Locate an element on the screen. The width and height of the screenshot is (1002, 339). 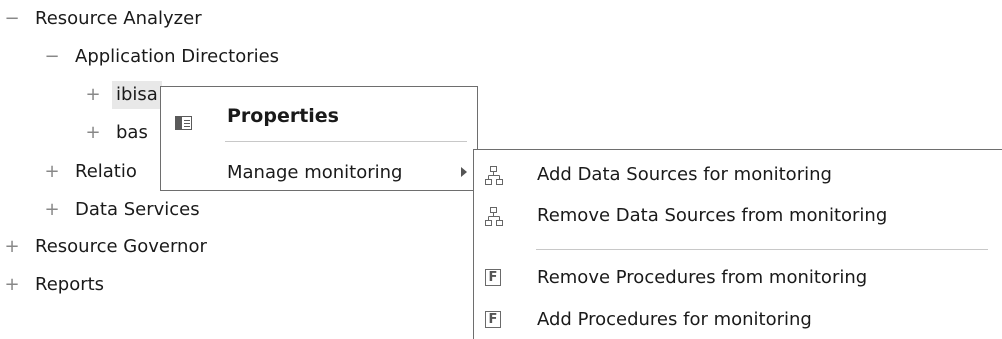
tree-node-resource-analyzer: − Resource Analyzer is located at coordinates (102, 19).